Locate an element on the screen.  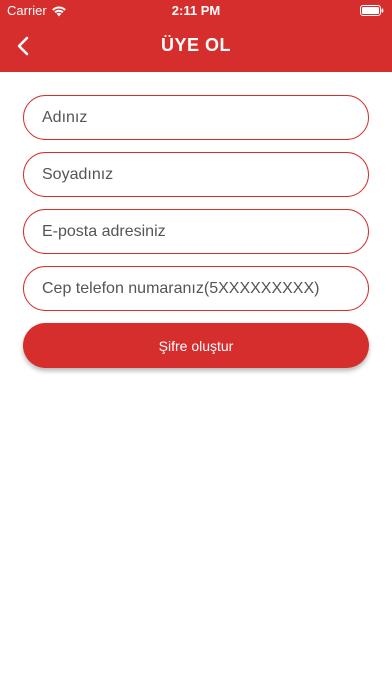
phone-input is located at coordinates (196, 288).